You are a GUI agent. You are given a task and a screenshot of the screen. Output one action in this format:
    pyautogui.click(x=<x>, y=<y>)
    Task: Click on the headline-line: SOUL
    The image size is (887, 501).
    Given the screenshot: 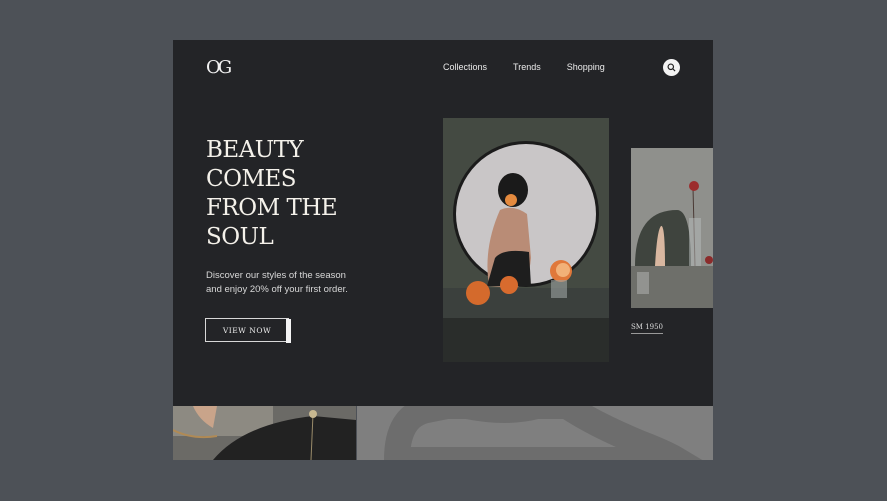 What is the action you would take?
    pyautogui.click(x=240, y=237)
    